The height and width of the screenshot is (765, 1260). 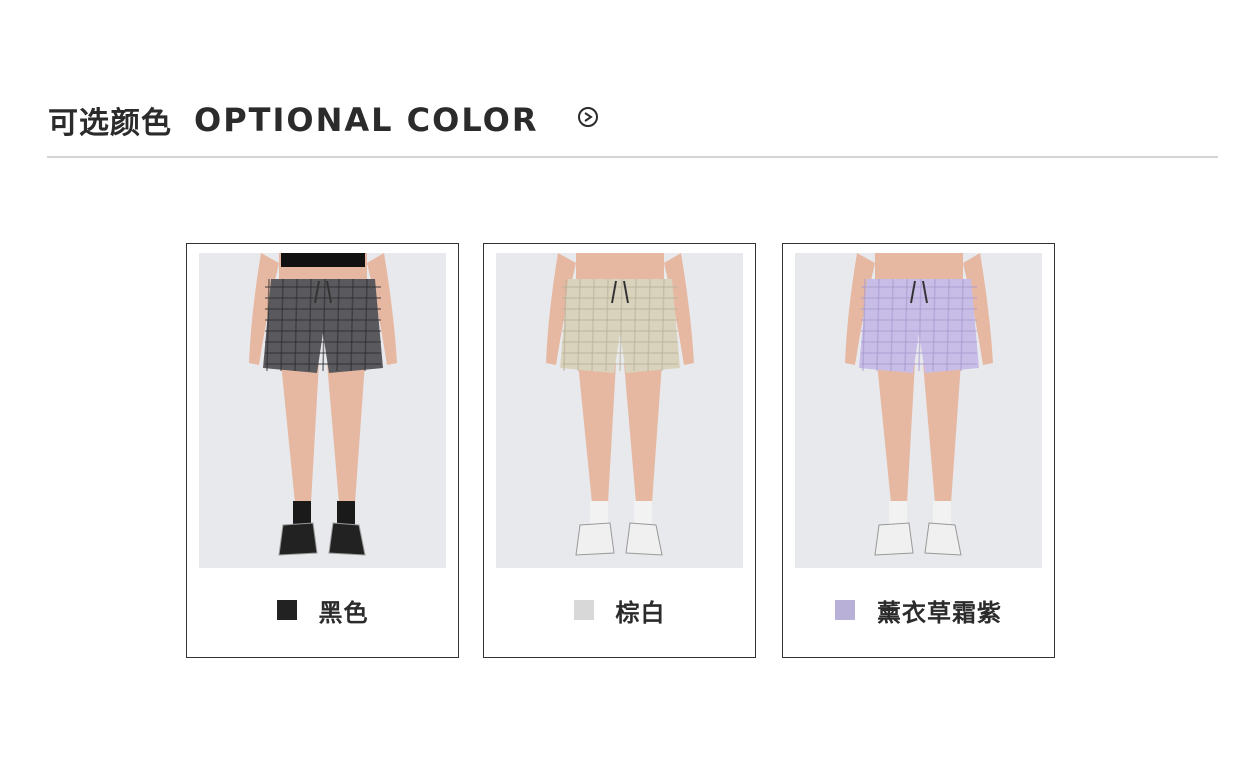 What do you see at coordinates (632, 157) in the screenshot?
I see `header-divider` at bounding box center [632, 157].